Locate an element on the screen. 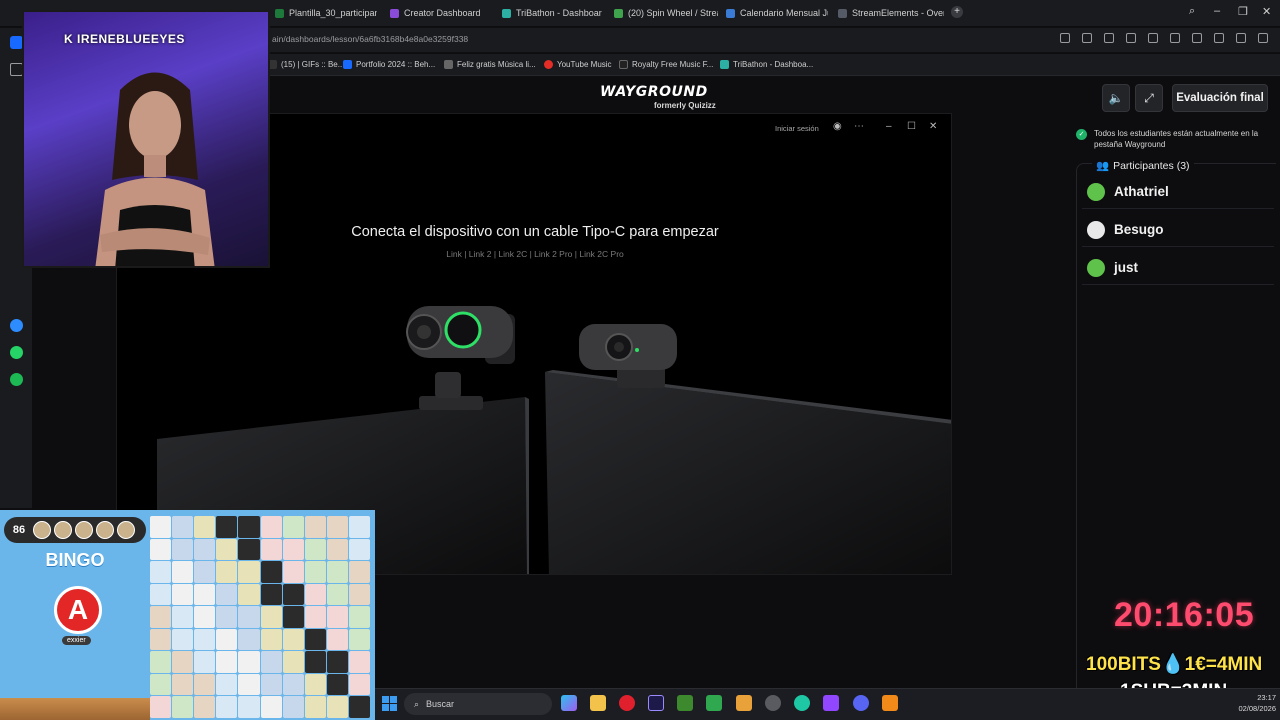 This screenshot has height=720, width=1280. tab-tribathon: TriBathon - Dashboard is located at coordinates (552, 13).